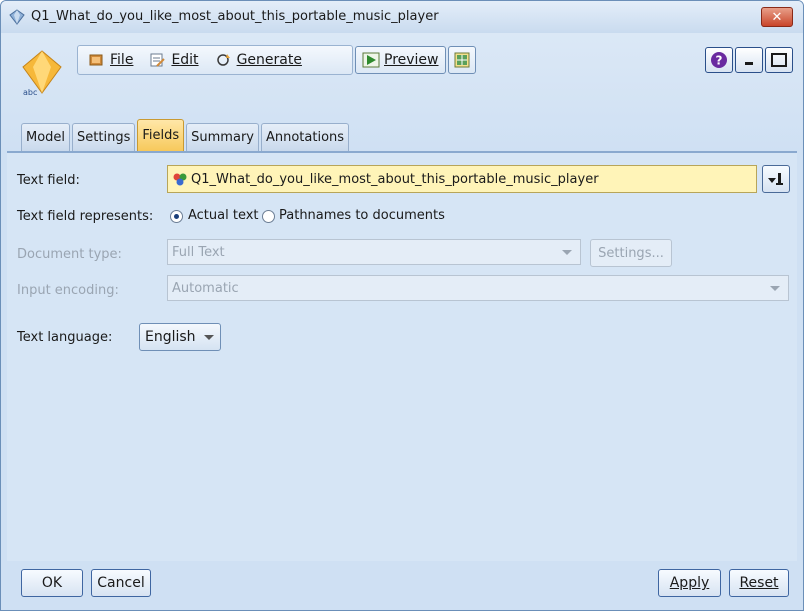  What do you see at coordinates (176, 216) in the screenshot?
I see `radio-actual-text` at bounding box center [176, 216].